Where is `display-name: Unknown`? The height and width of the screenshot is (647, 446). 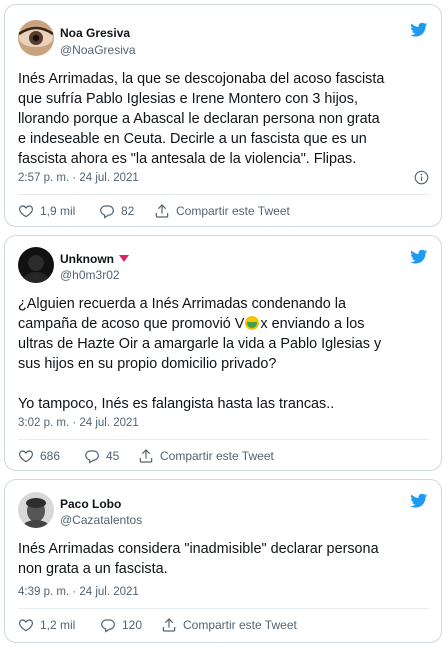 display-name: Unknown is located at coordinates (94, 259).